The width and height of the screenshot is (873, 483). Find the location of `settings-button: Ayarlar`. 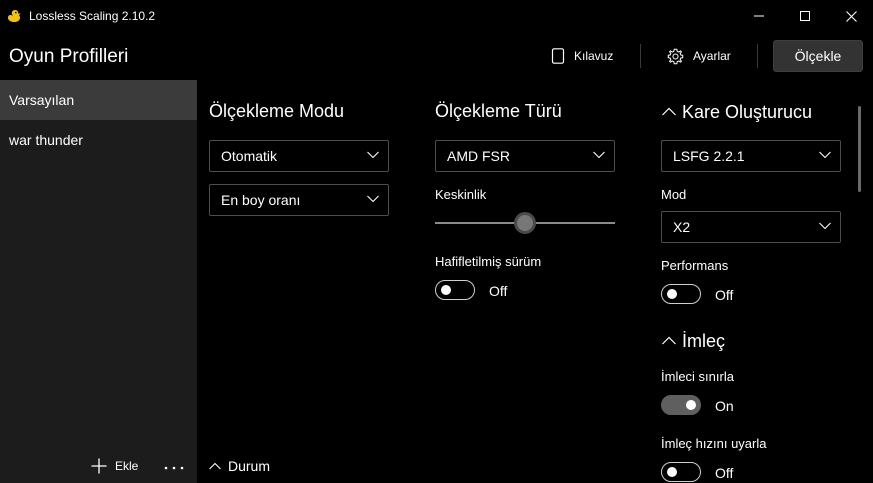

settings-button: Ayarlar is located at coordinates (699, 56).